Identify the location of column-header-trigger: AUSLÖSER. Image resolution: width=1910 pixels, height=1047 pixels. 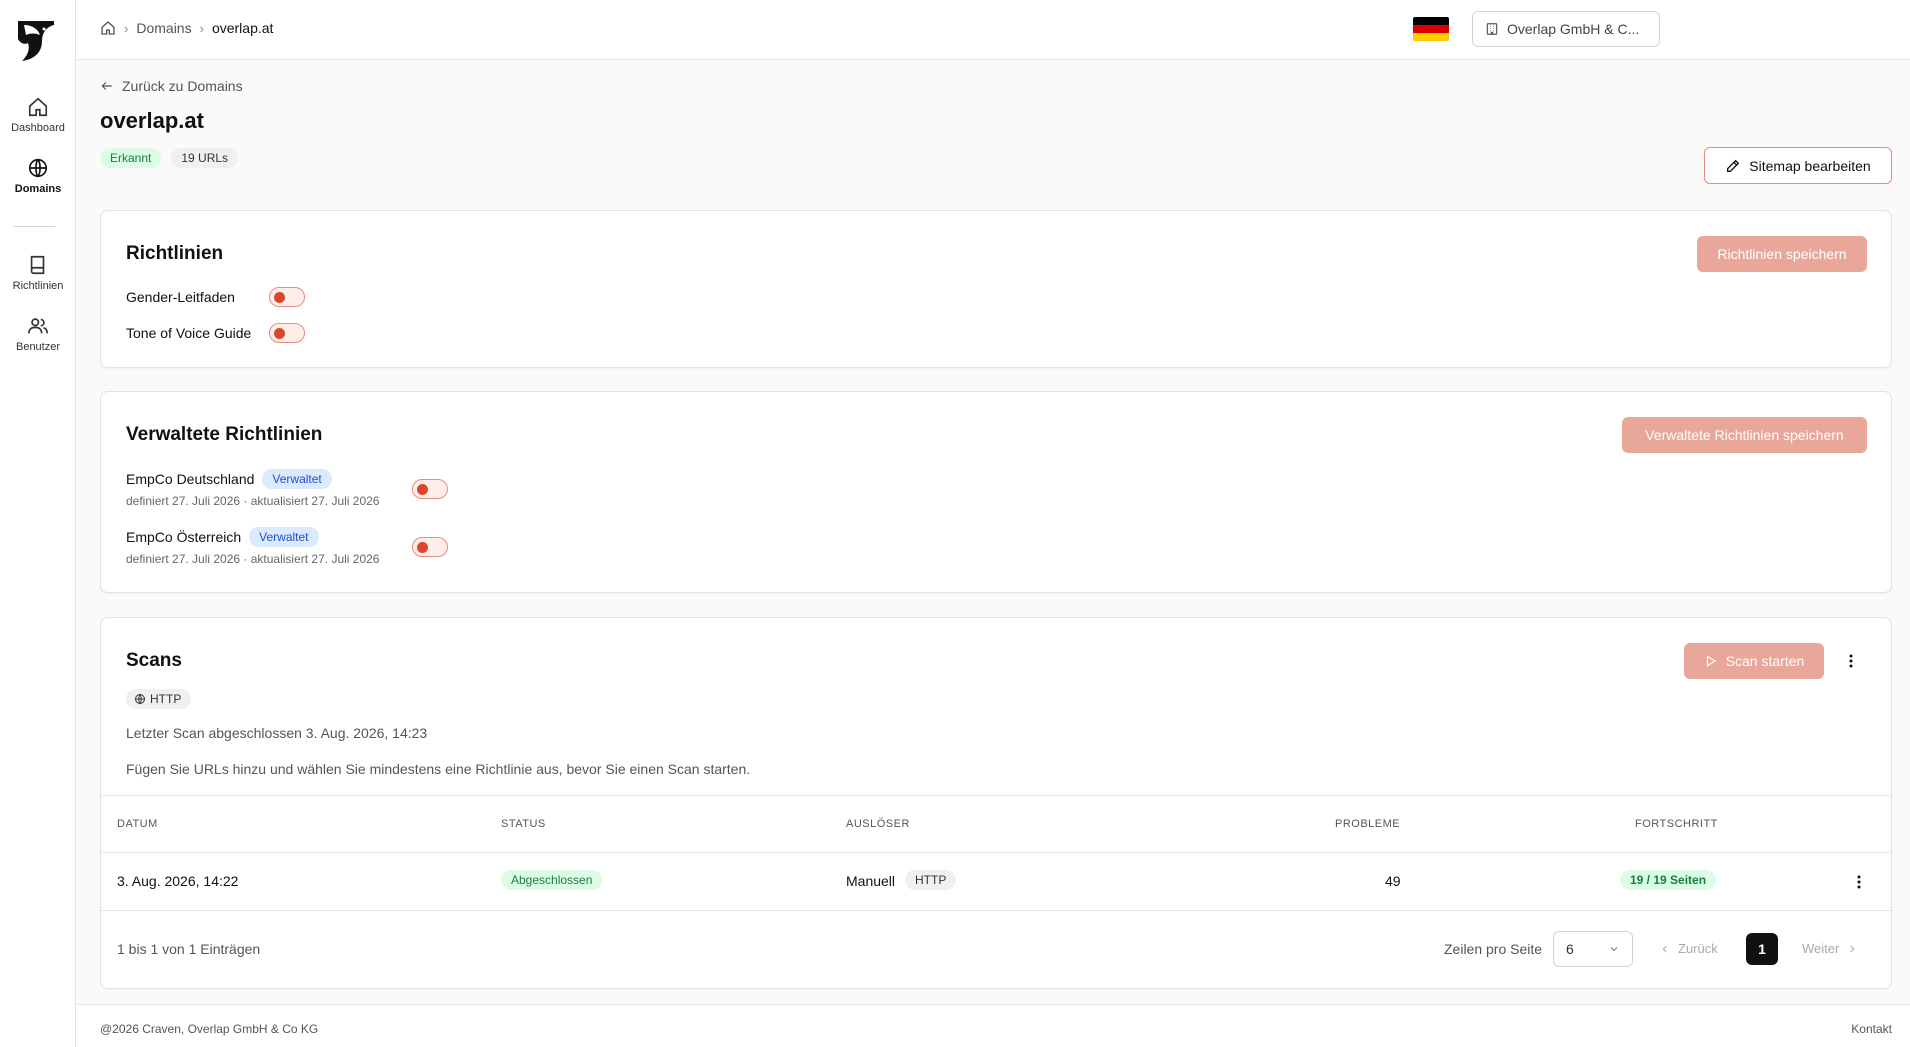
(878, 824).